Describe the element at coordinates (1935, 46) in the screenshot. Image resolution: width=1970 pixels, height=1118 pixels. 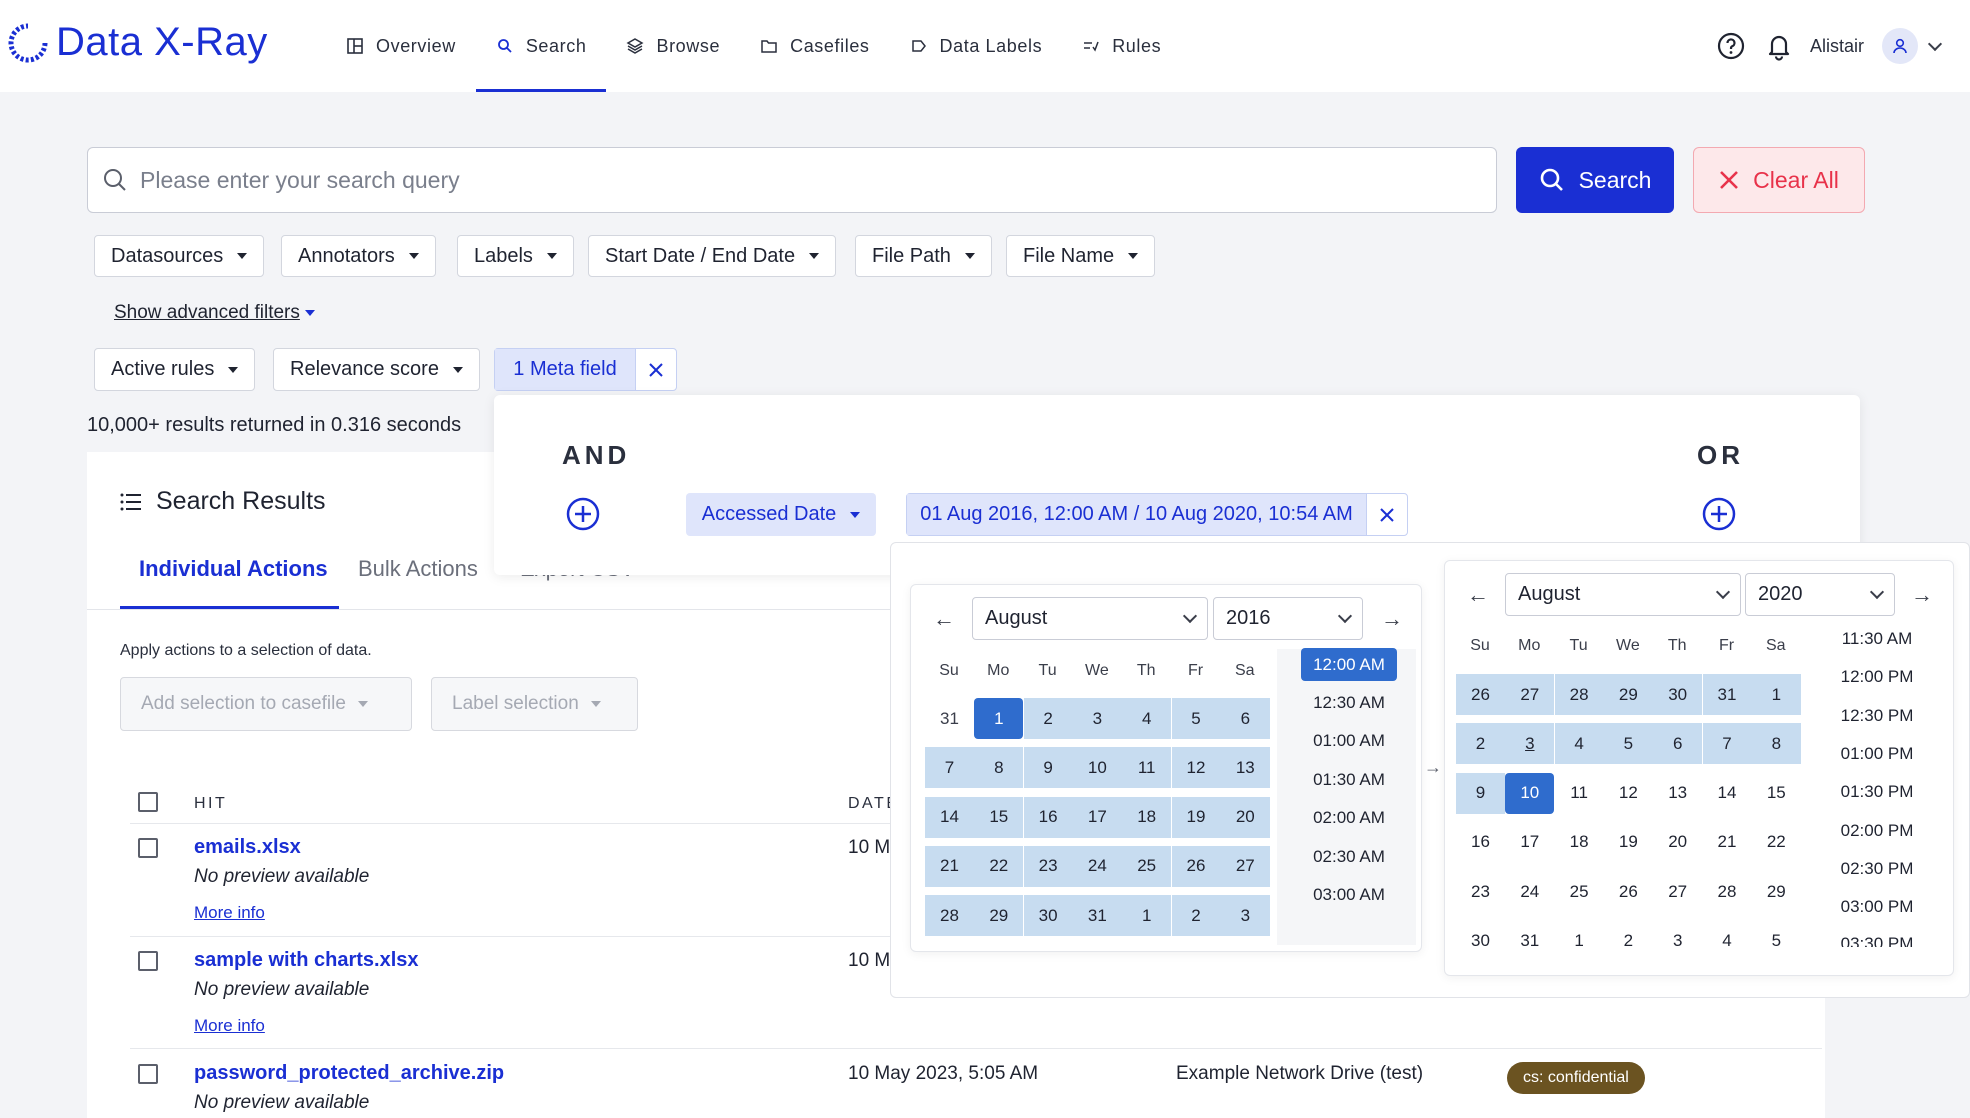
I see `user-menu-toggle` at that location.